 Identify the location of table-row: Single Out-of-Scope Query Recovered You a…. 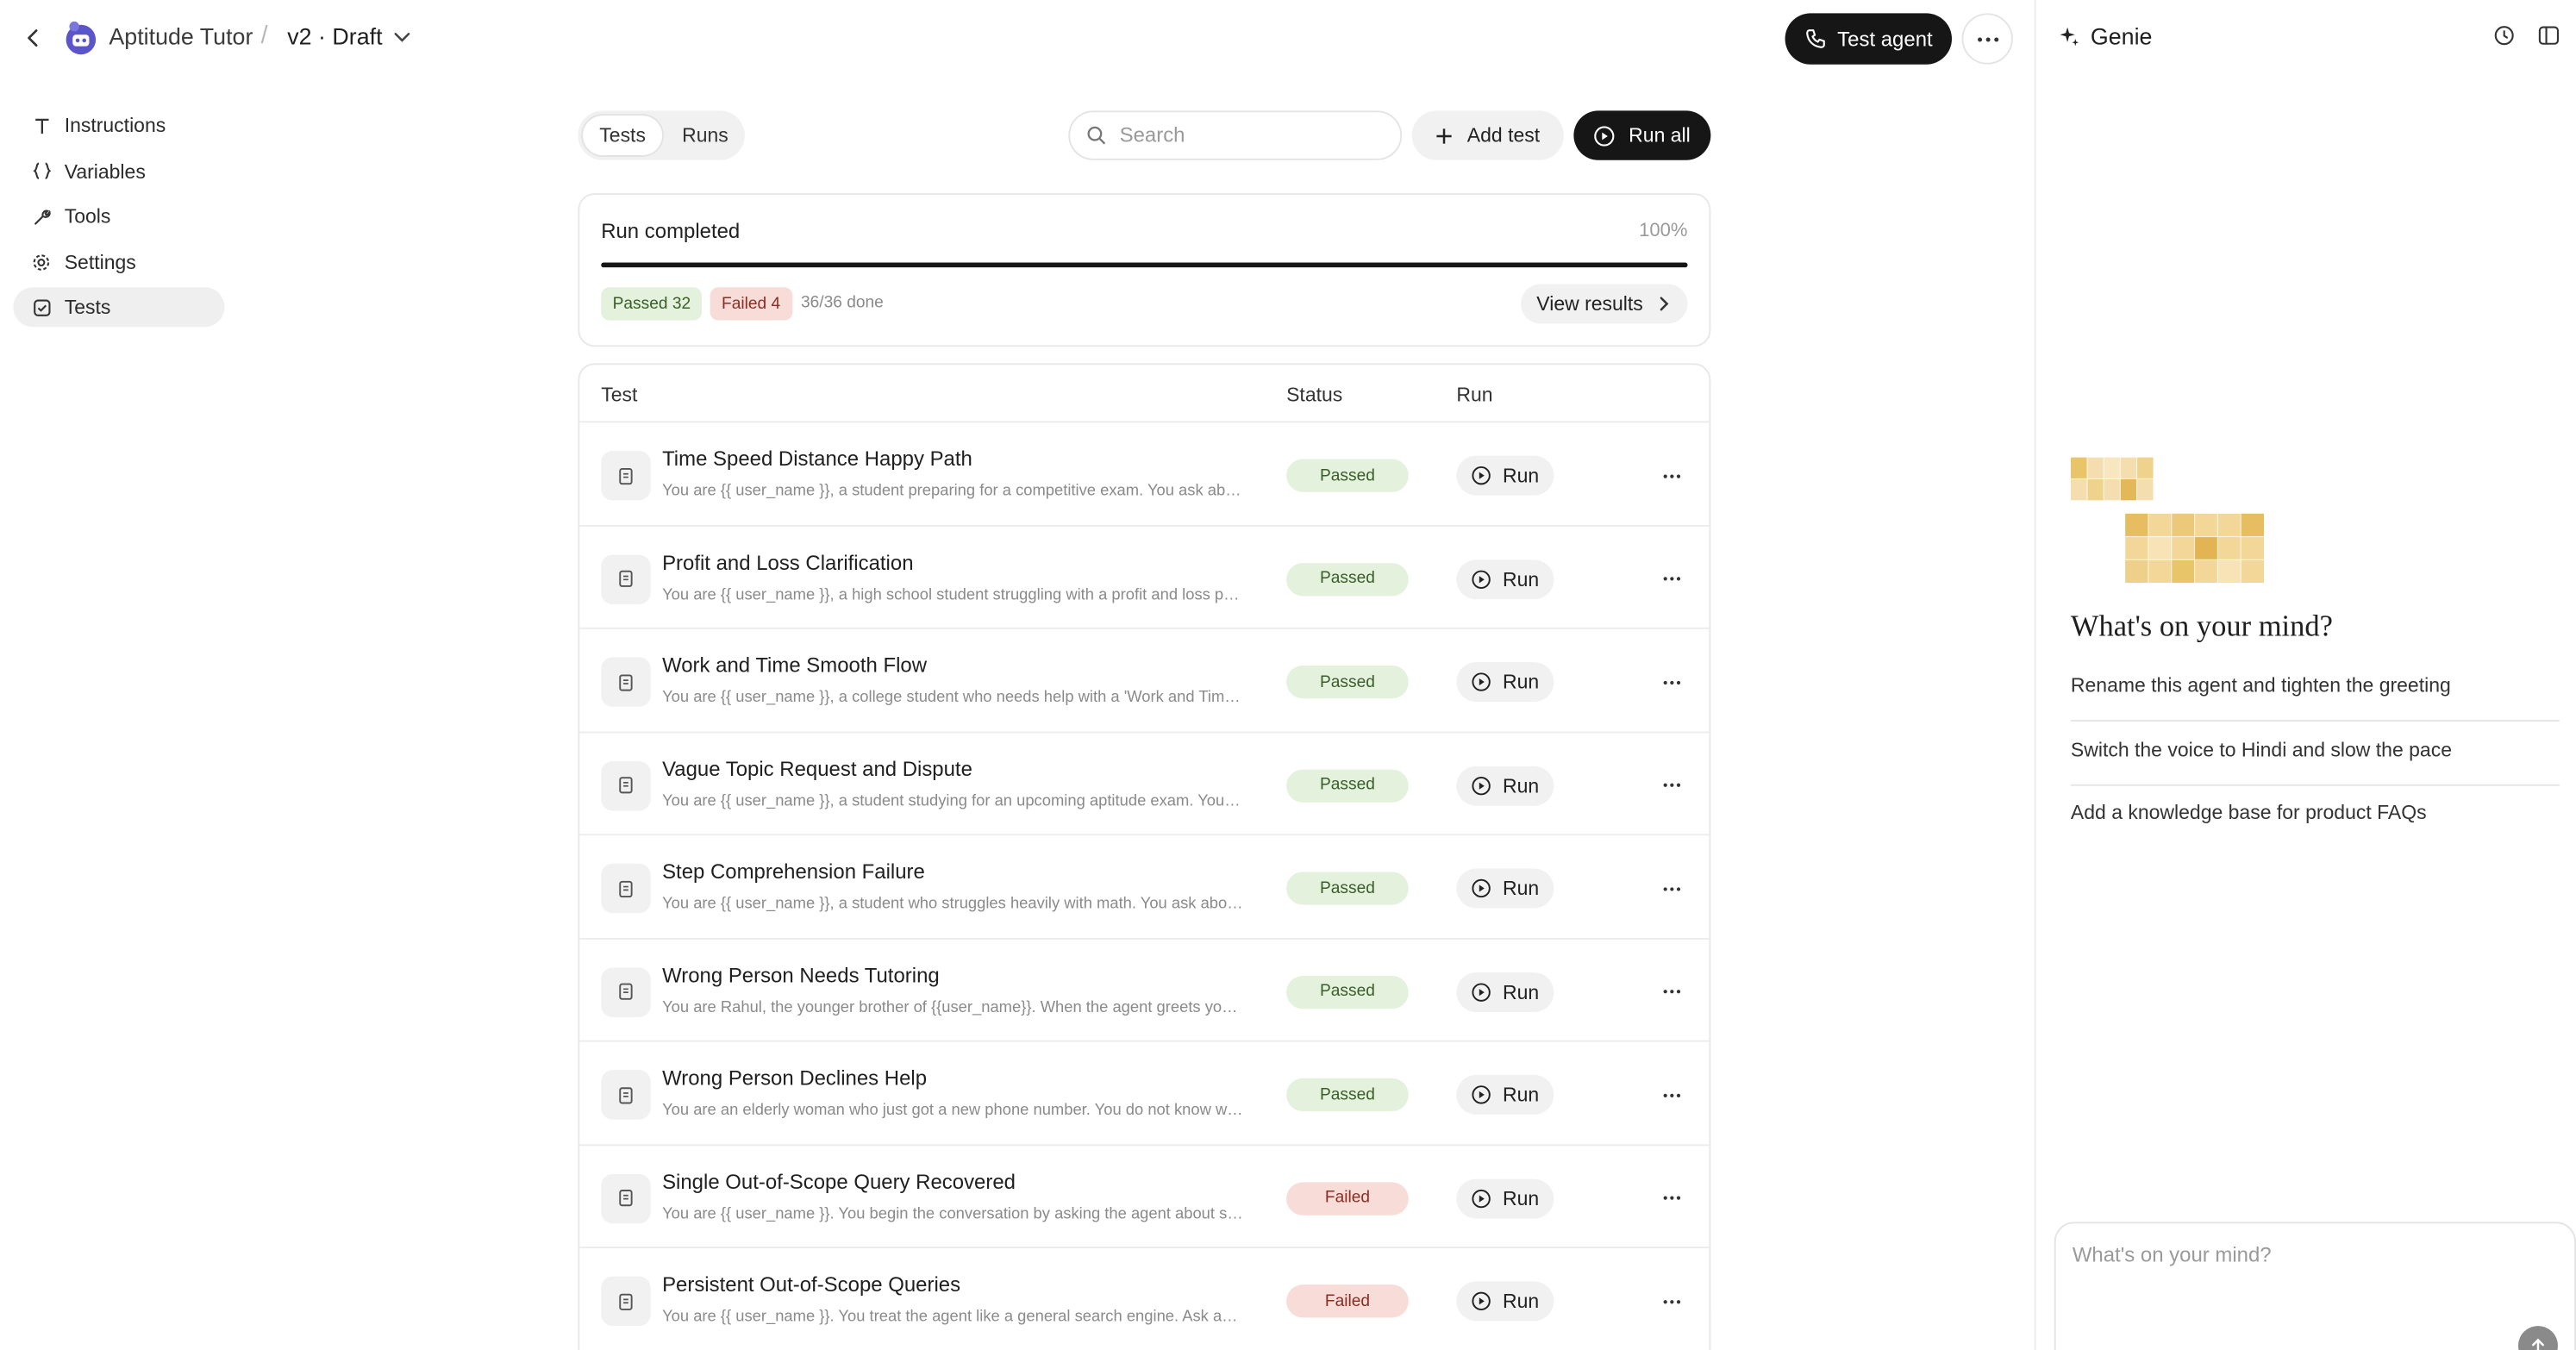
(1145, 1197).